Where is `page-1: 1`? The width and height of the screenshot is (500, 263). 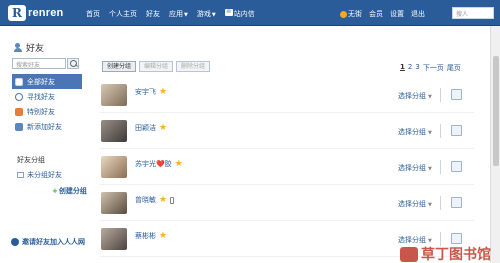
page-1: 1 is located at coordinates (402, 68).